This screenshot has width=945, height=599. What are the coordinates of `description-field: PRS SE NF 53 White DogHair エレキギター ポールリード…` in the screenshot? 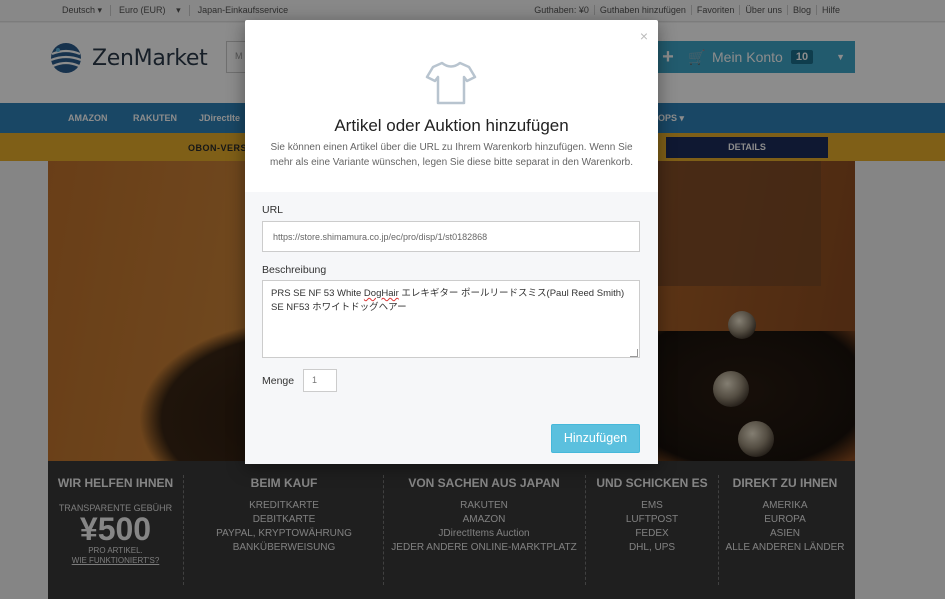 It's located at (451, 319).